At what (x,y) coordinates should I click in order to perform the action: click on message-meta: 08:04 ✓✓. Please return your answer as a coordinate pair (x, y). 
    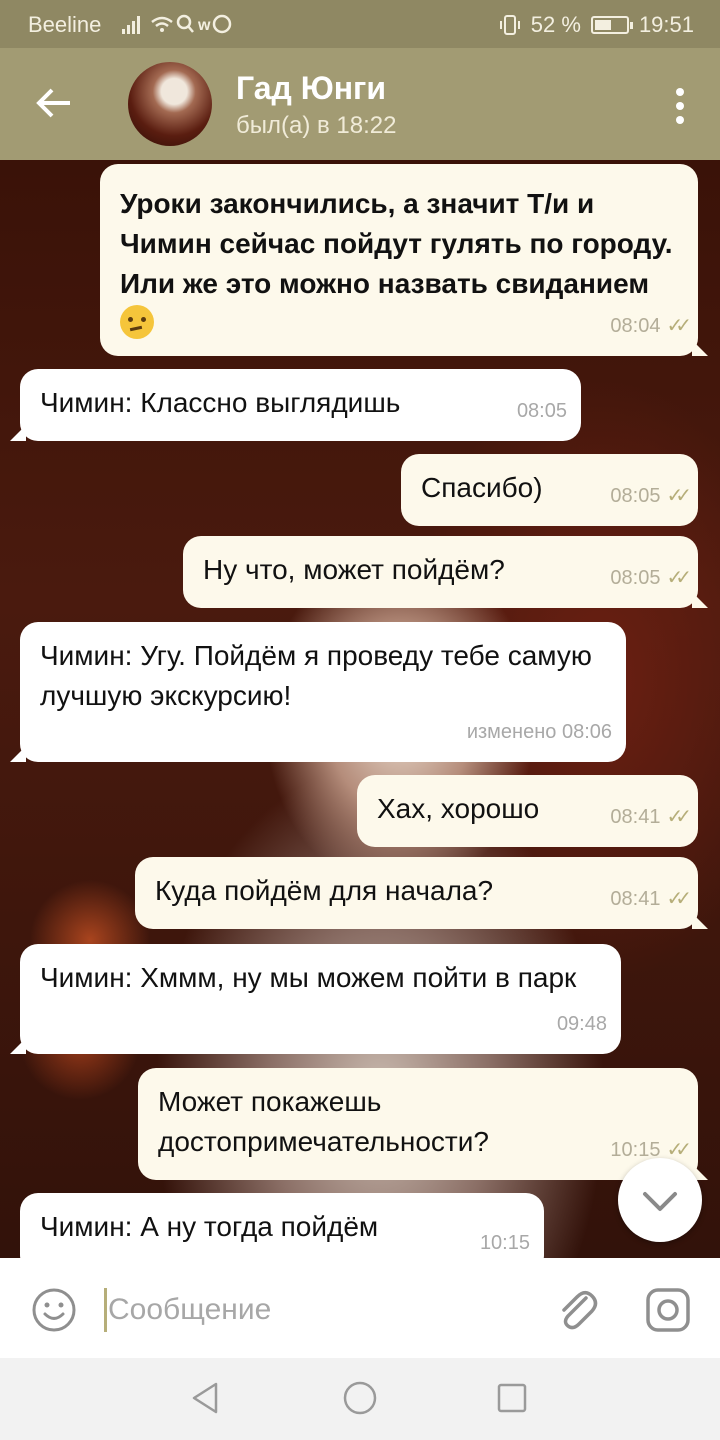
    Looking at the image, I should click on (650, 326).